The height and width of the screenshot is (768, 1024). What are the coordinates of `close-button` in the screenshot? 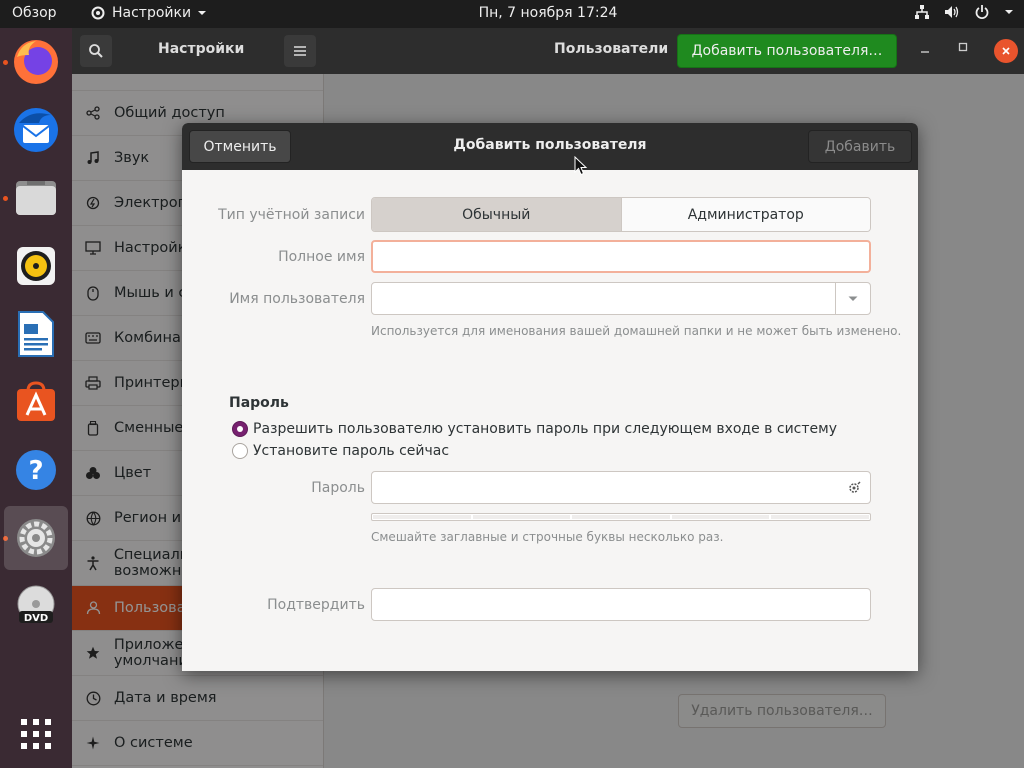 It's located at (1006, 51).